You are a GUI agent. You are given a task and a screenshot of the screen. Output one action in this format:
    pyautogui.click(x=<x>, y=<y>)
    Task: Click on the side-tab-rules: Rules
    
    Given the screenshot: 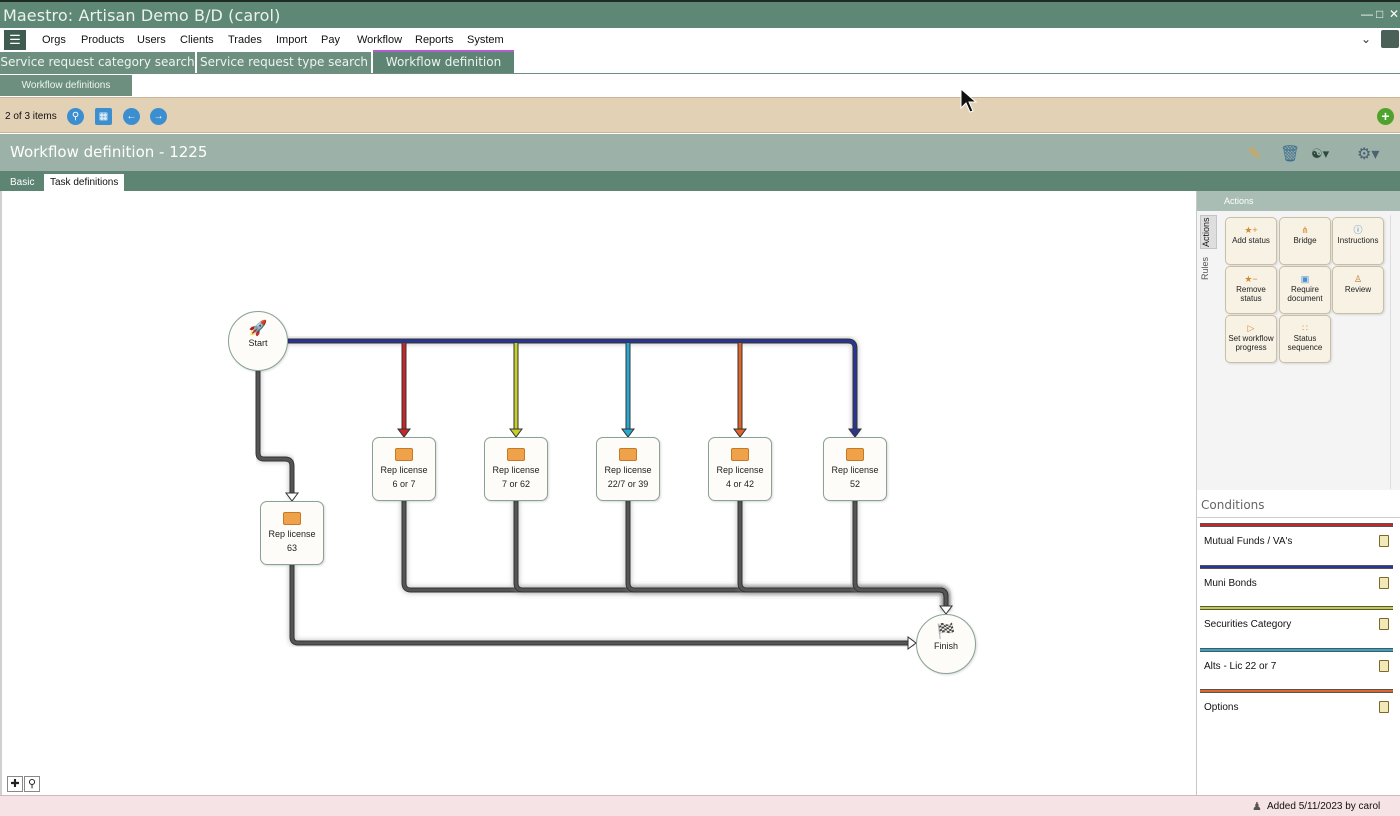 What is the action you would take?
    pyautogui.click(x=1208, y=268)
    